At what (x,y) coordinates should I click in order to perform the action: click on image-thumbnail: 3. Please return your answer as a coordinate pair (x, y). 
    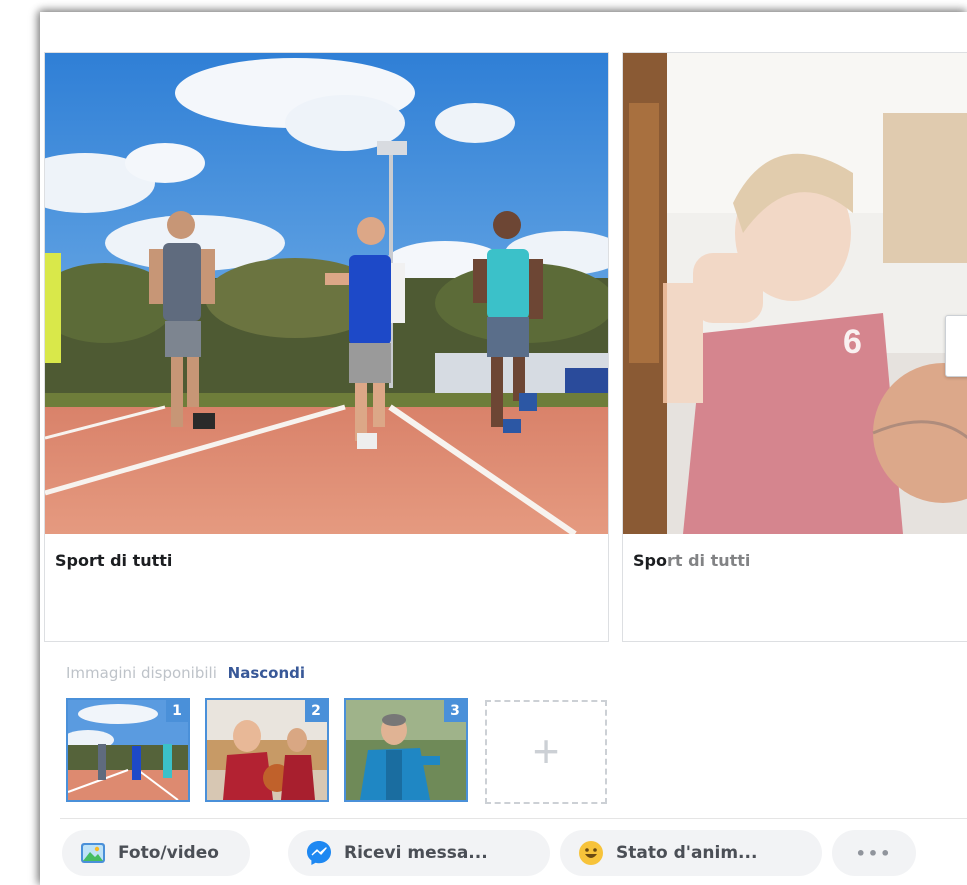
    Looking at the image, I should click on (406, 750).